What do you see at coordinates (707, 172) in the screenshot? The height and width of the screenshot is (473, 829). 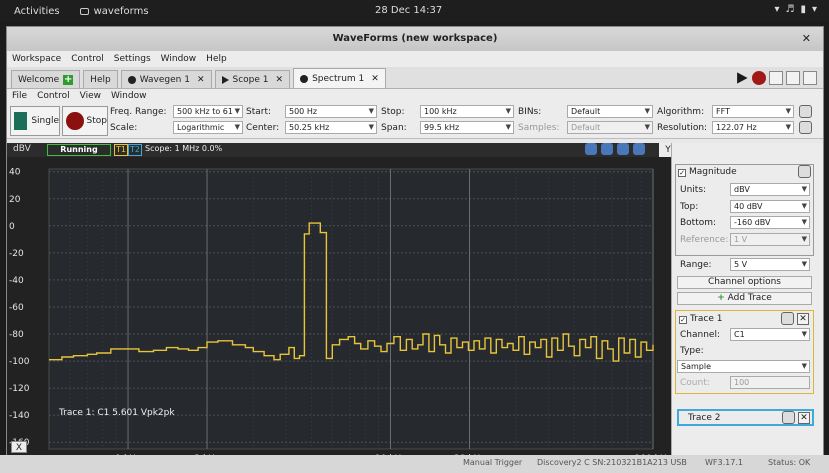 I see `magnitude-toggle: ✓ Magnitude` at bounding box center [707, 172].